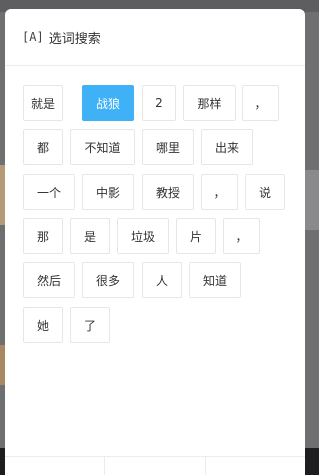  What do you see at coordinates (102, 147) in the screenshot?
I see `word-chip: 不知道` at bounding box center [102, 147].